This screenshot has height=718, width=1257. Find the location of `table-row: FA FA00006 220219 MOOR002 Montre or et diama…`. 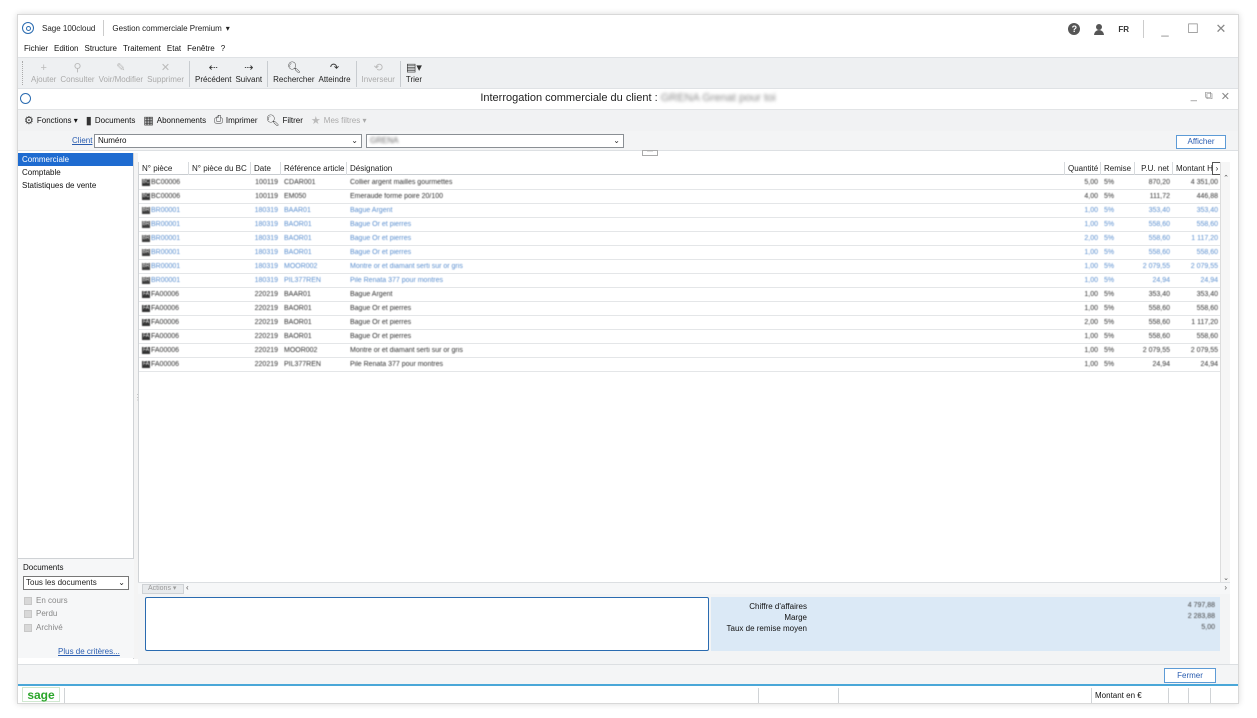

table-row: FA FA00006 220219 MOOR002 Montre or et diama… is located at coordinates (680, 351).